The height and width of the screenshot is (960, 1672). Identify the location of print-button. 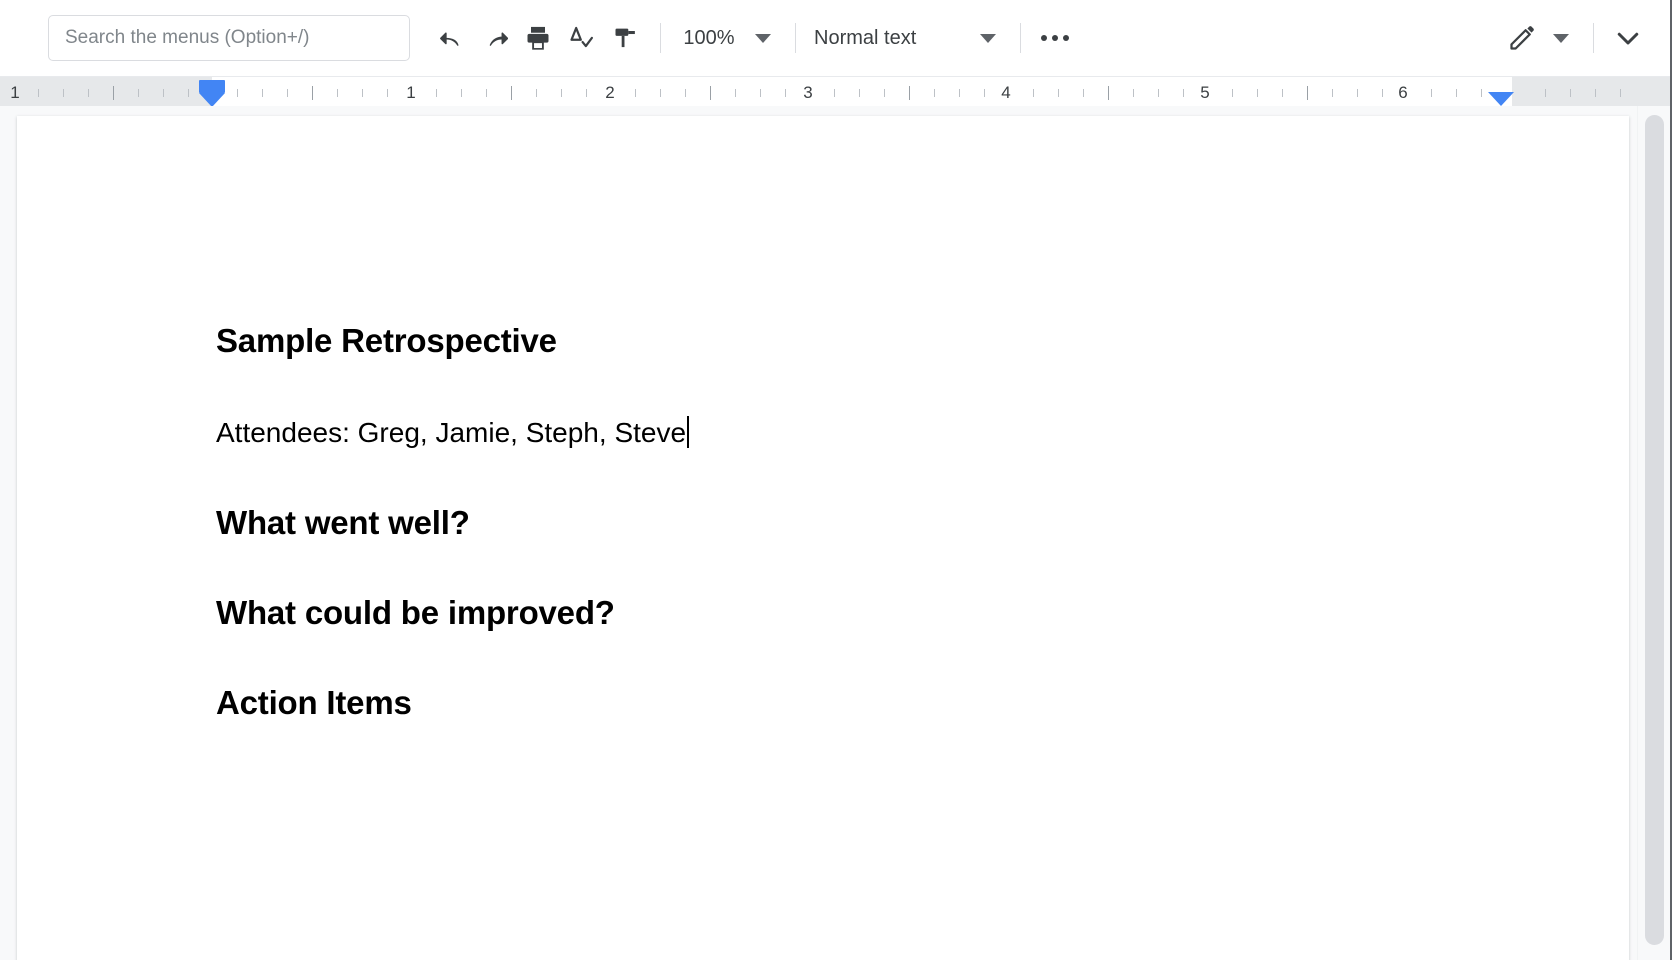
(538, 38).